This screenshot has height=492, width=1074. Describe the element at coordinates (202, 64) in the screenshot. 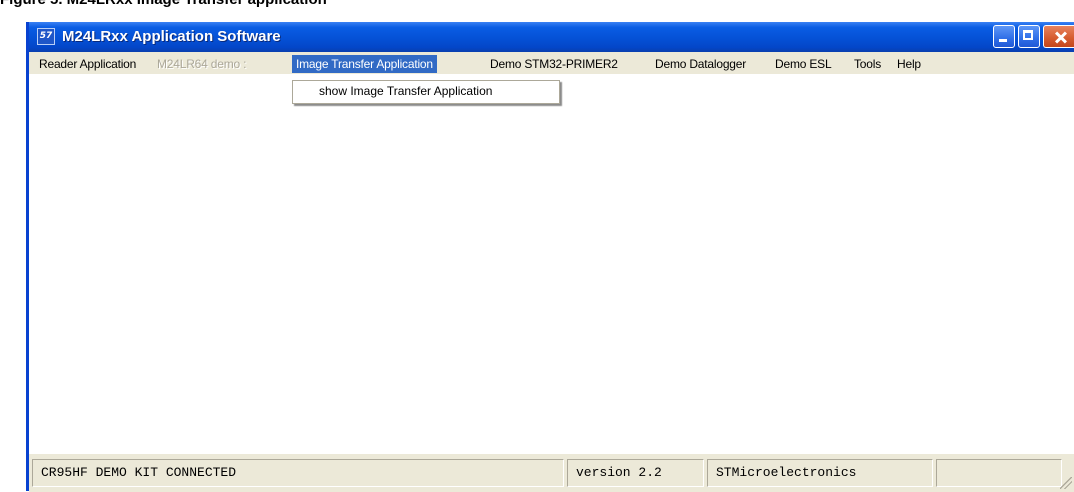

I see `menu-m24lr64-demo: M24LR64 demo :` at that location.